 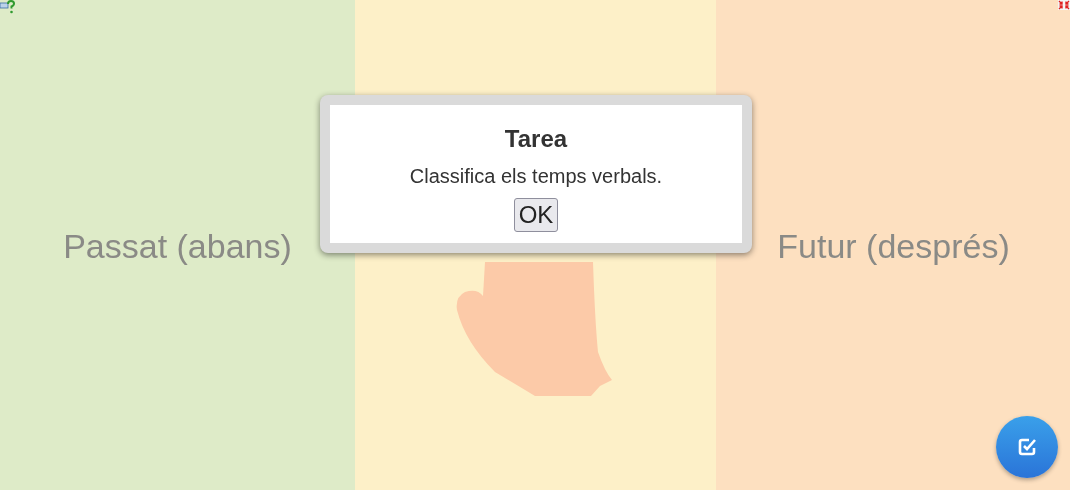 What do you see at coordinates (1064, 5) in the screenshot?
I see `fullscreen-icon` at bounding box center [1064, 5].